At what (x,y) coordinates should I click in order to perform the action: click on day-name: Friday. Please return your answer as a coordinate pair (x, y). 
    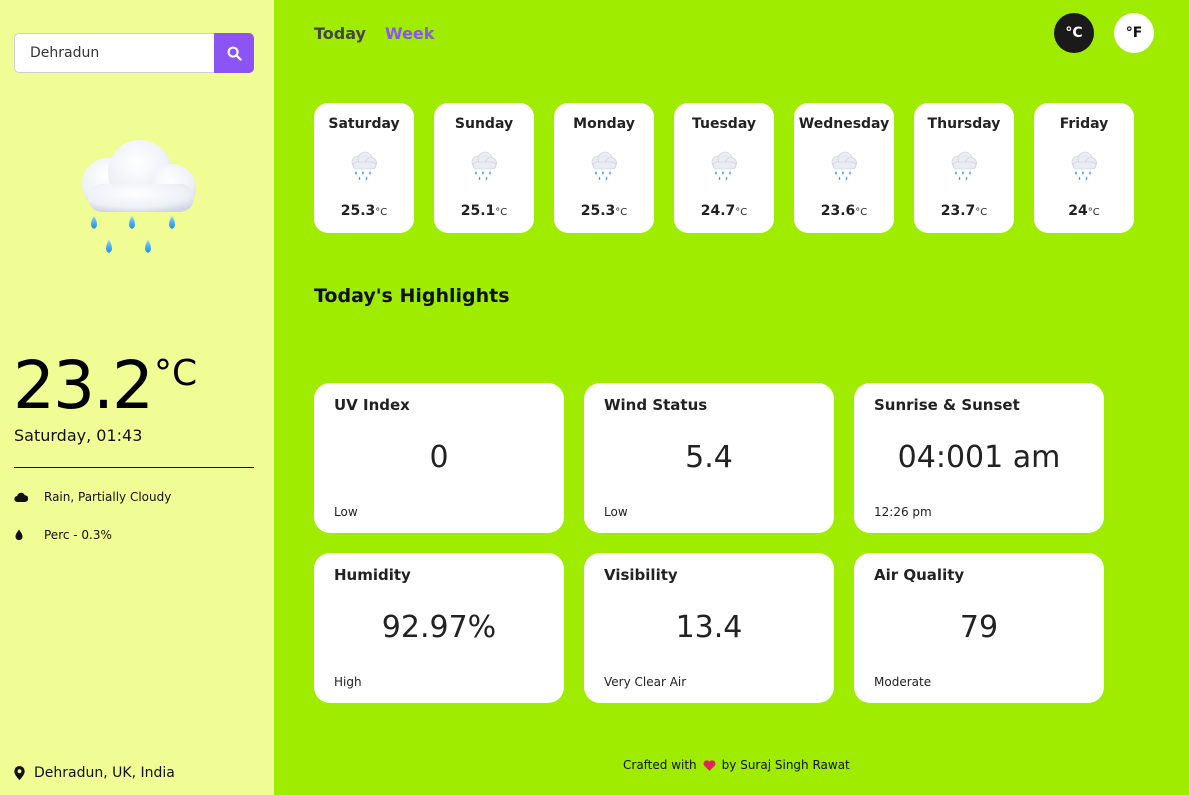
    Looking at the image, I should click on (1084, 124).